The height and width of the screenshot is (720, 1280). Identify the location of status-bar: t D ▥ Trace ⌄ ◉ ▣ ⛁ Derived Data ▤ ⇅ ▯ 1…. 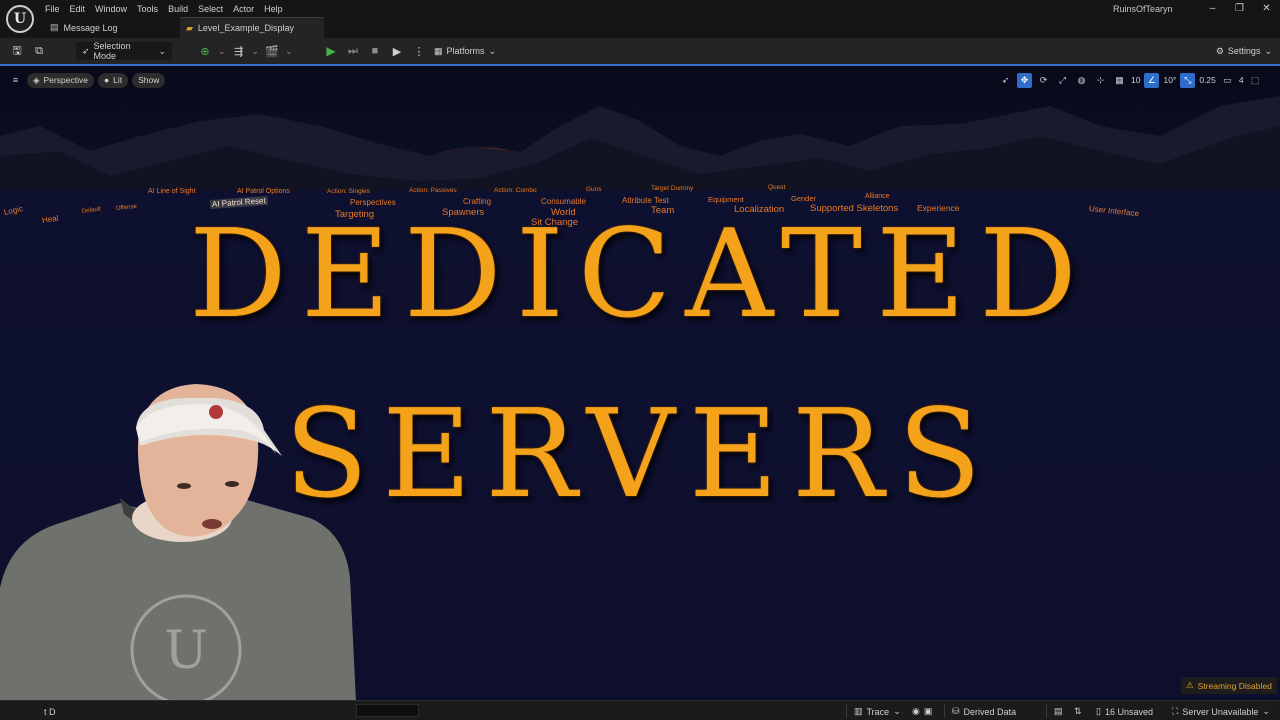
(640, 710).